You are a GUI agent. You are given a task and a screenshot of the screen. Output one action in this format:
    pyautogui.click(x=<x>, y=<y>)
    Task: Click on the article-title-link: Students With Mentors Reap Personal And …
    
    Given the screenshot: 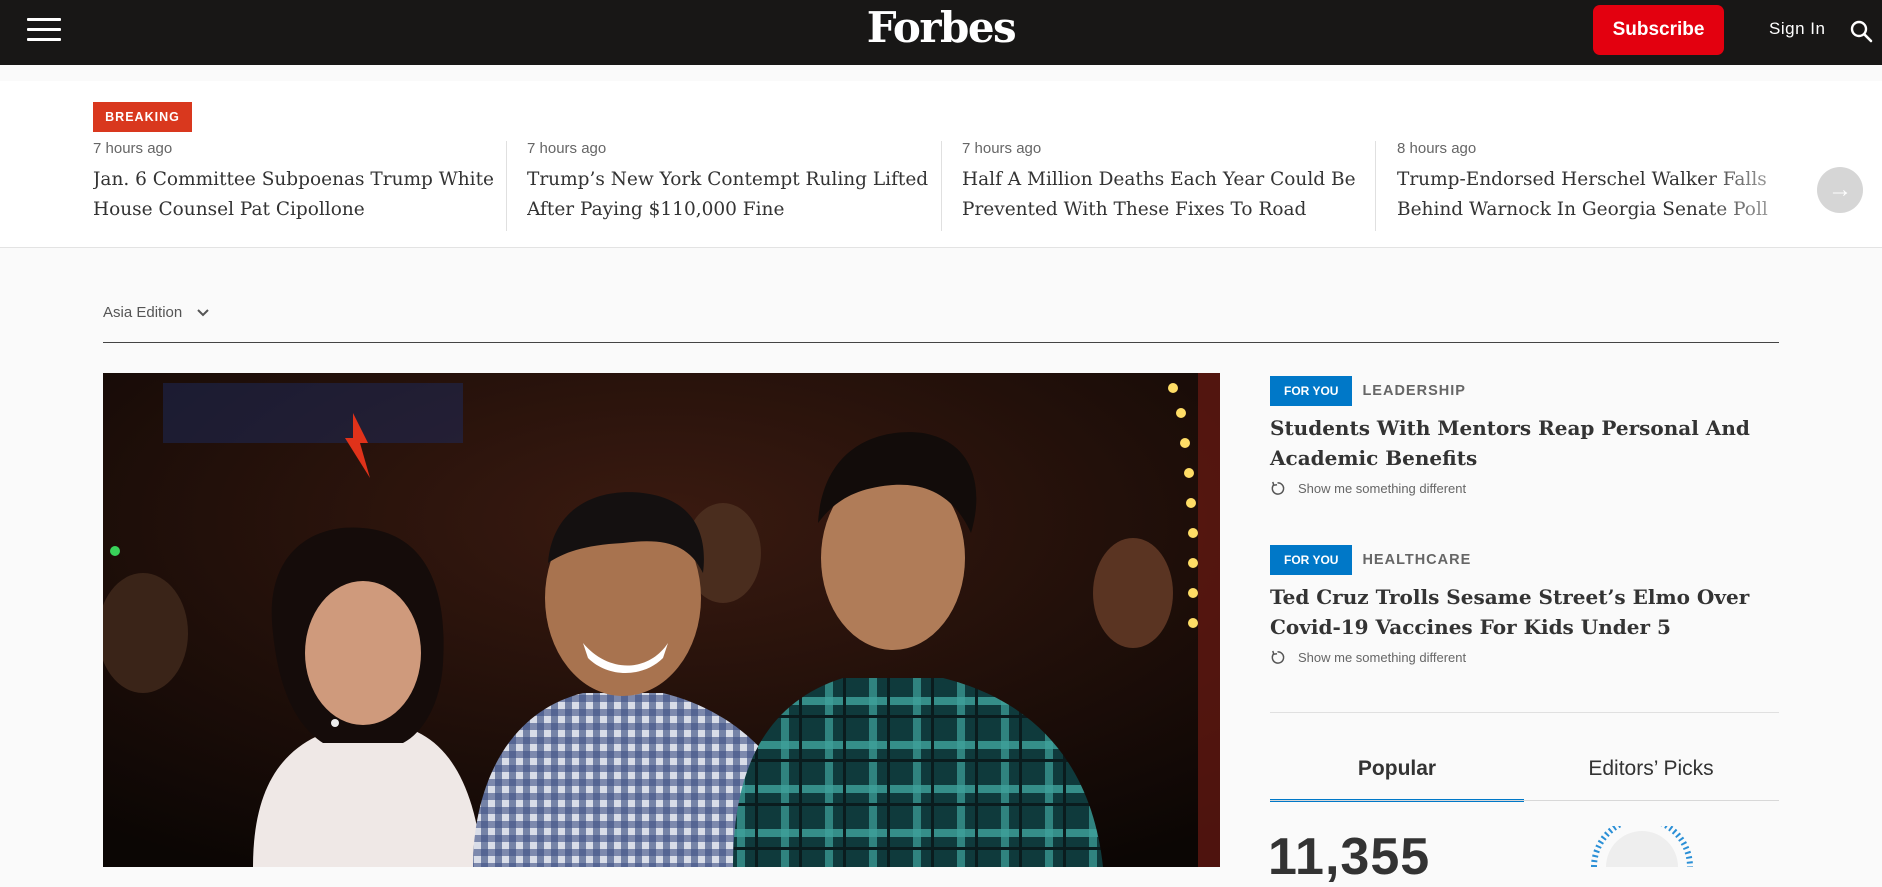 What is the action you would take?
    pyautogui.click(x=1525, y=443)
    